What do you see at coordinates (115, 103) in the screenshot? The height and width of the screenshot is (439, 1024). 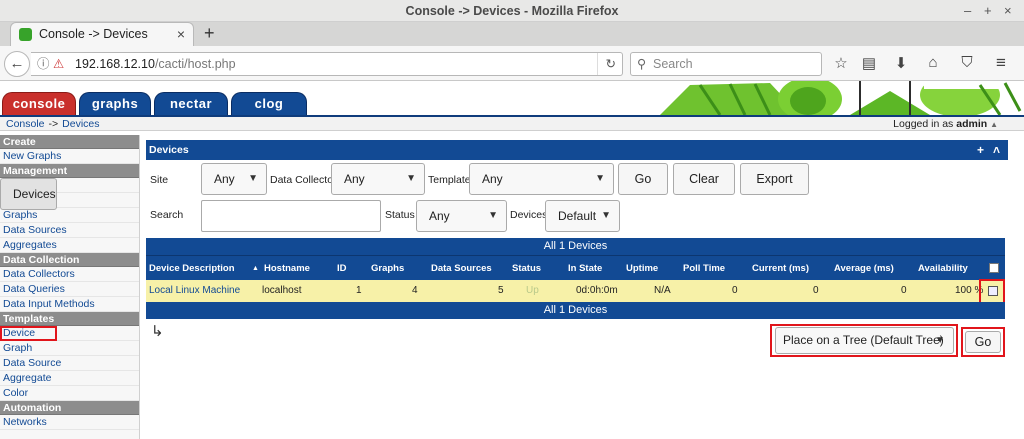 I see `tab-graphs: graphs` at bounding box center [115, 103].